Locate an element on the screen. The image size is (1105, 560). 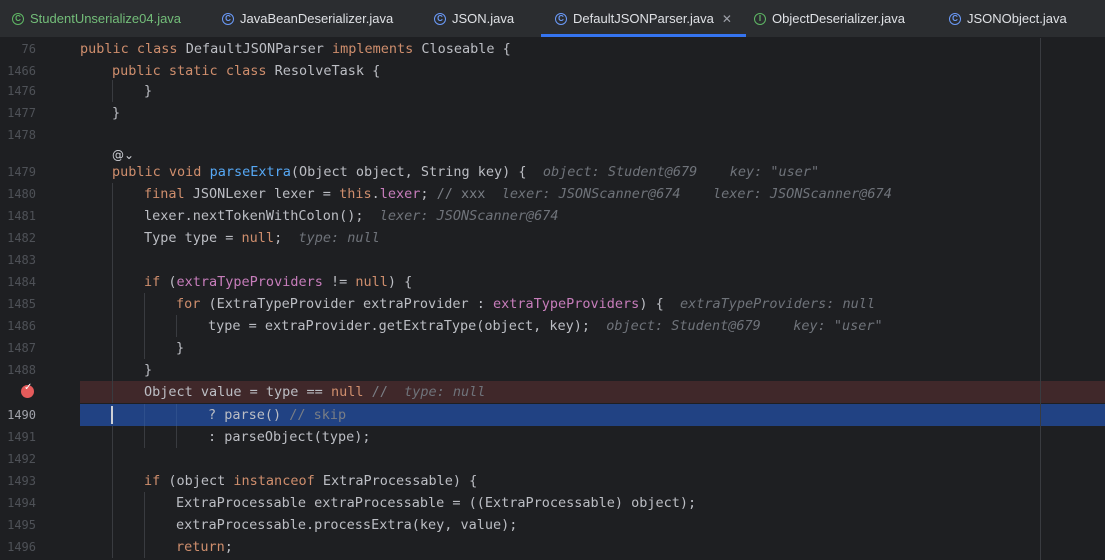
breakpoint-icon is located at coordinates (27, 390).